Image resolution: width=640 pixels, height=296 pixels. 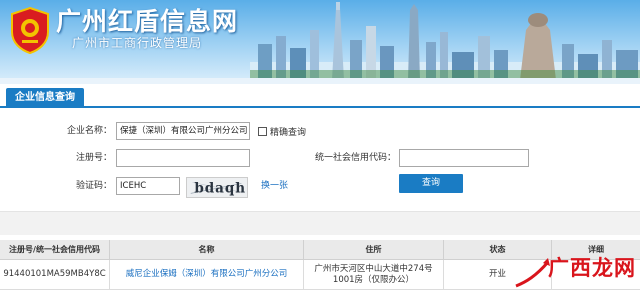 What do you see at coordinates (274, 186) in the screenshot?
I see `refresh-captcha-link: 换一张` at bounding box center [274, 186].